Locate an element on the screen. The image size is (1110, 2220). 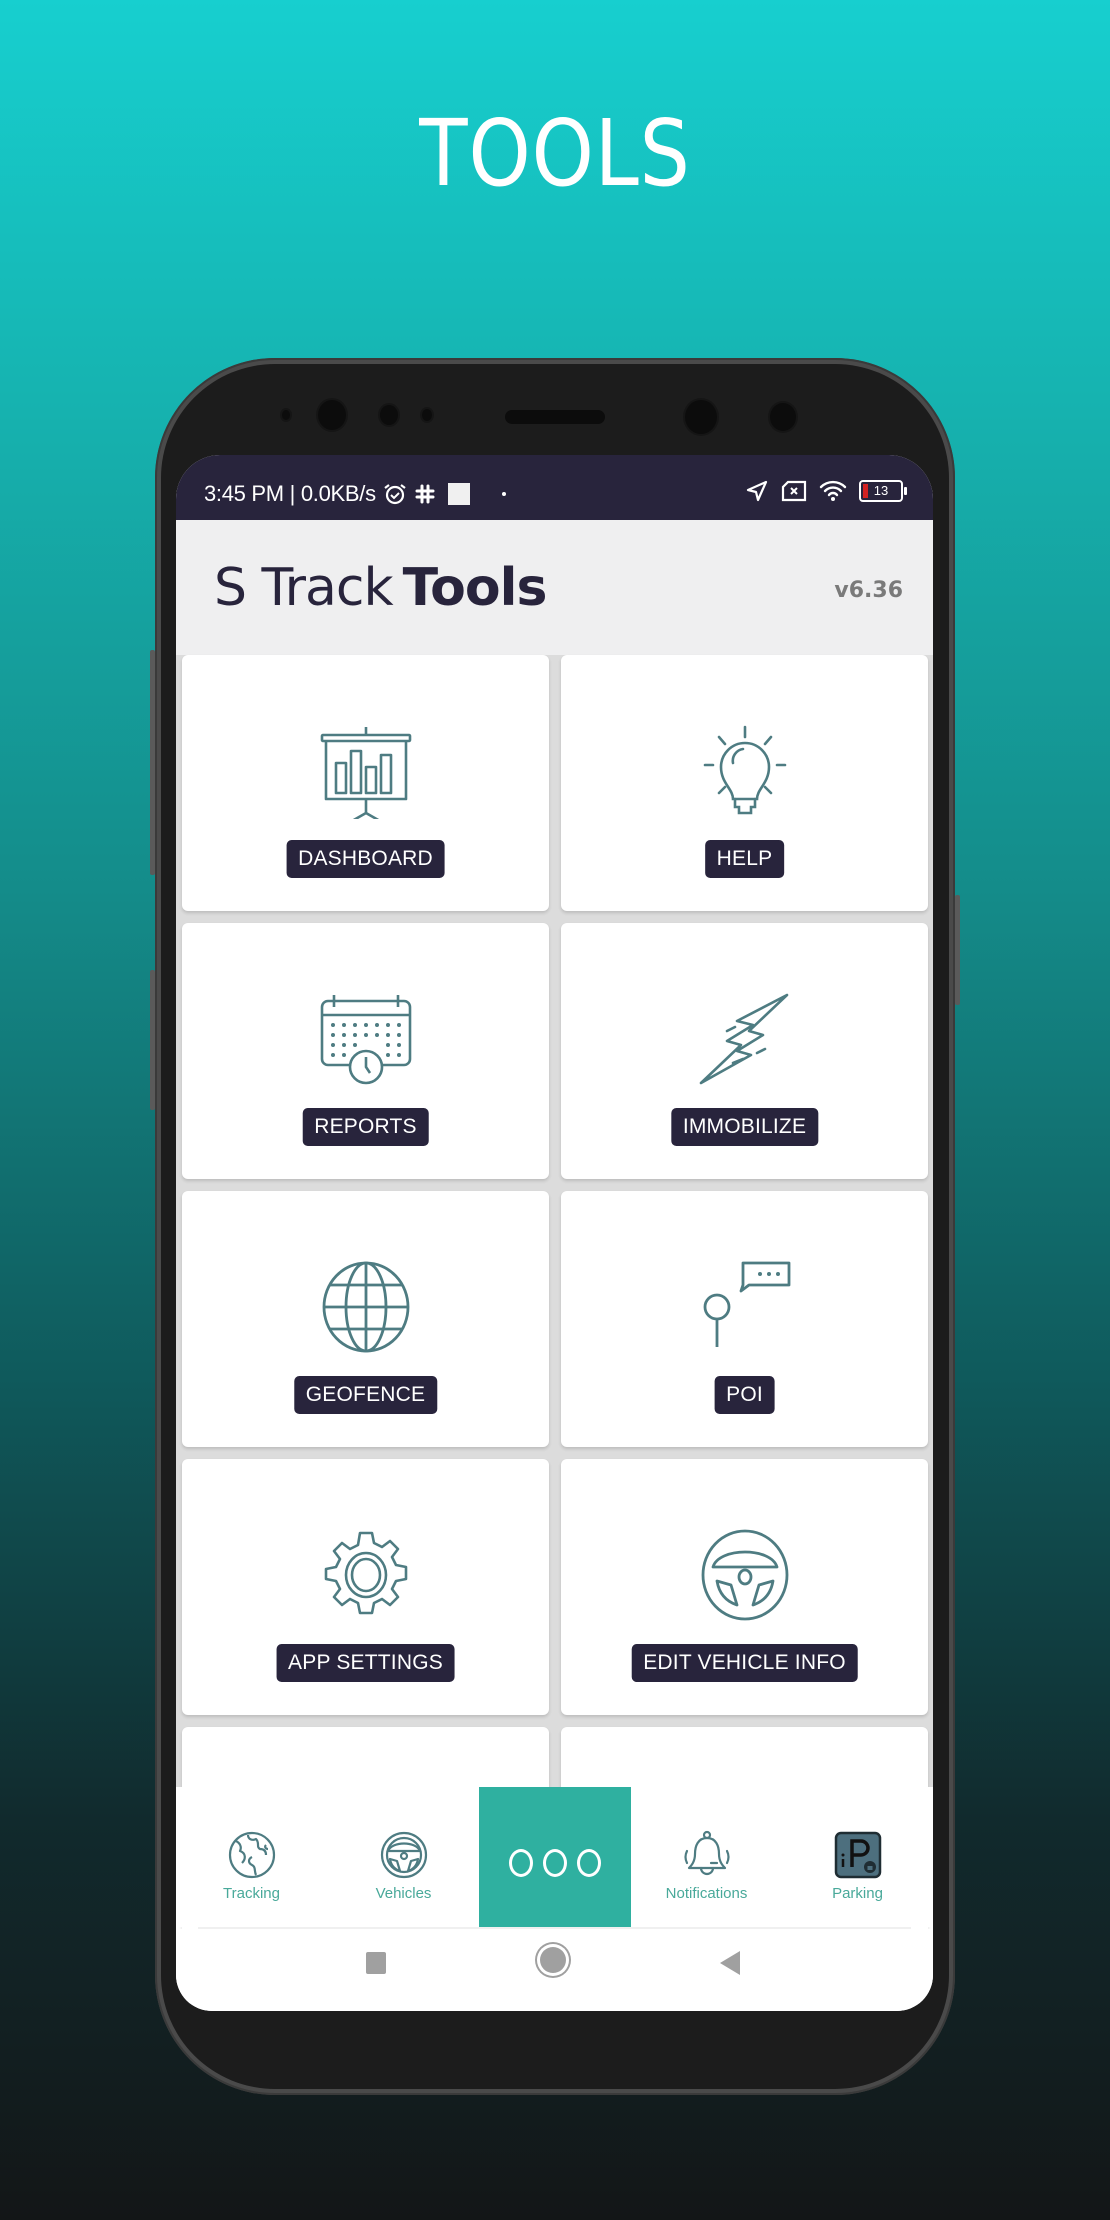
home-button is located at coordinates (553, 1960).